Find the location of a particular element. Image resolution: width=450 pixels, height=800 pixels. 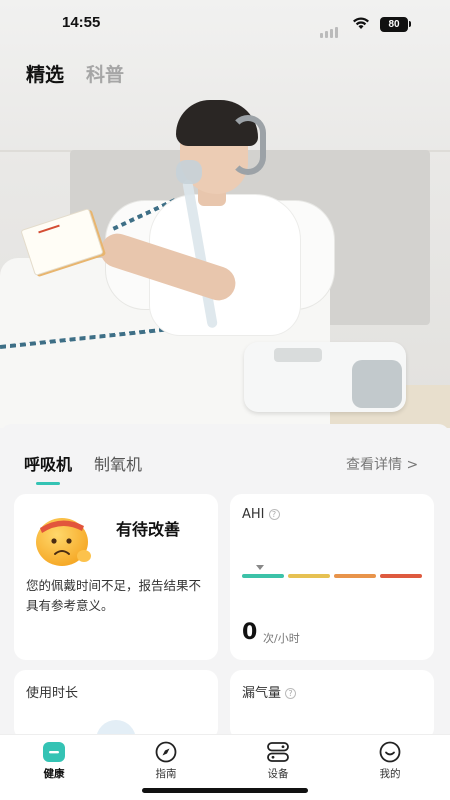

tab-oxygen-concentrator: 制氧机 is located at coordinates (118, 467).